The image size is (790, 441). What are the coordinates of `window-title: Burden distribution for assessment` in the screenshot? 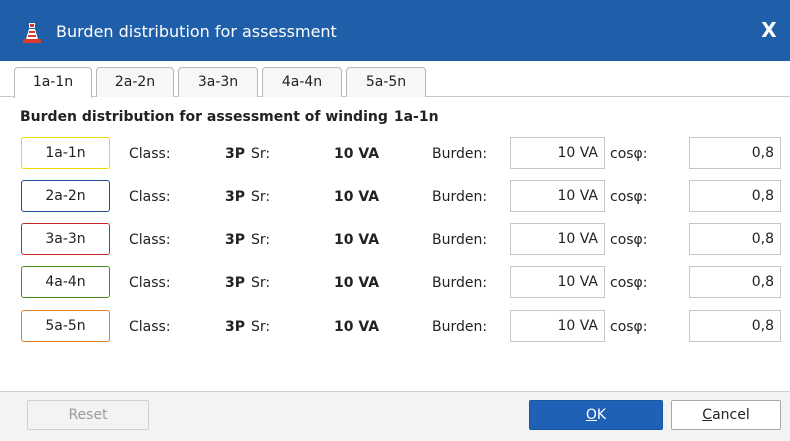 It's located at (196, 31).